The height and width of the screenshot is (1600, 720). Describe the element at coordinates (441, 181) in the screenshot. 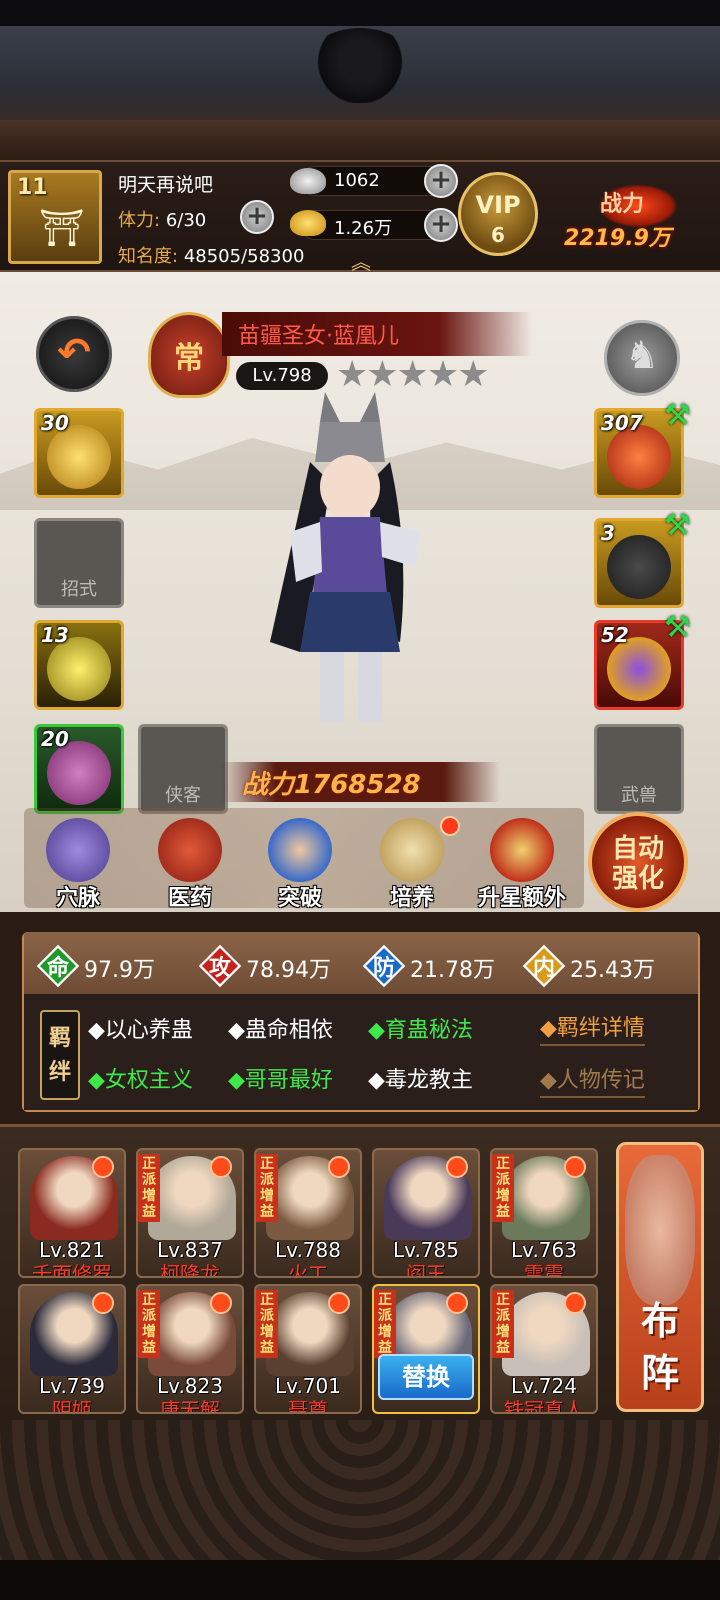

I see `add-silver-button: +` at that location.